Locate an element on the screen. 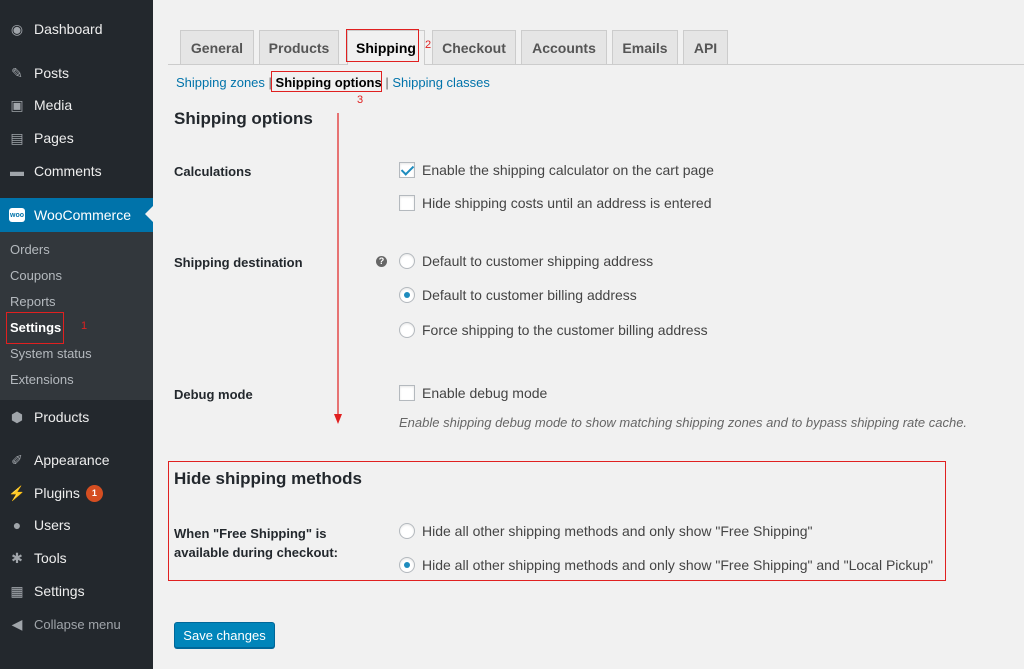  menu-settings-label: Settings is located at coordinates (59, 591).